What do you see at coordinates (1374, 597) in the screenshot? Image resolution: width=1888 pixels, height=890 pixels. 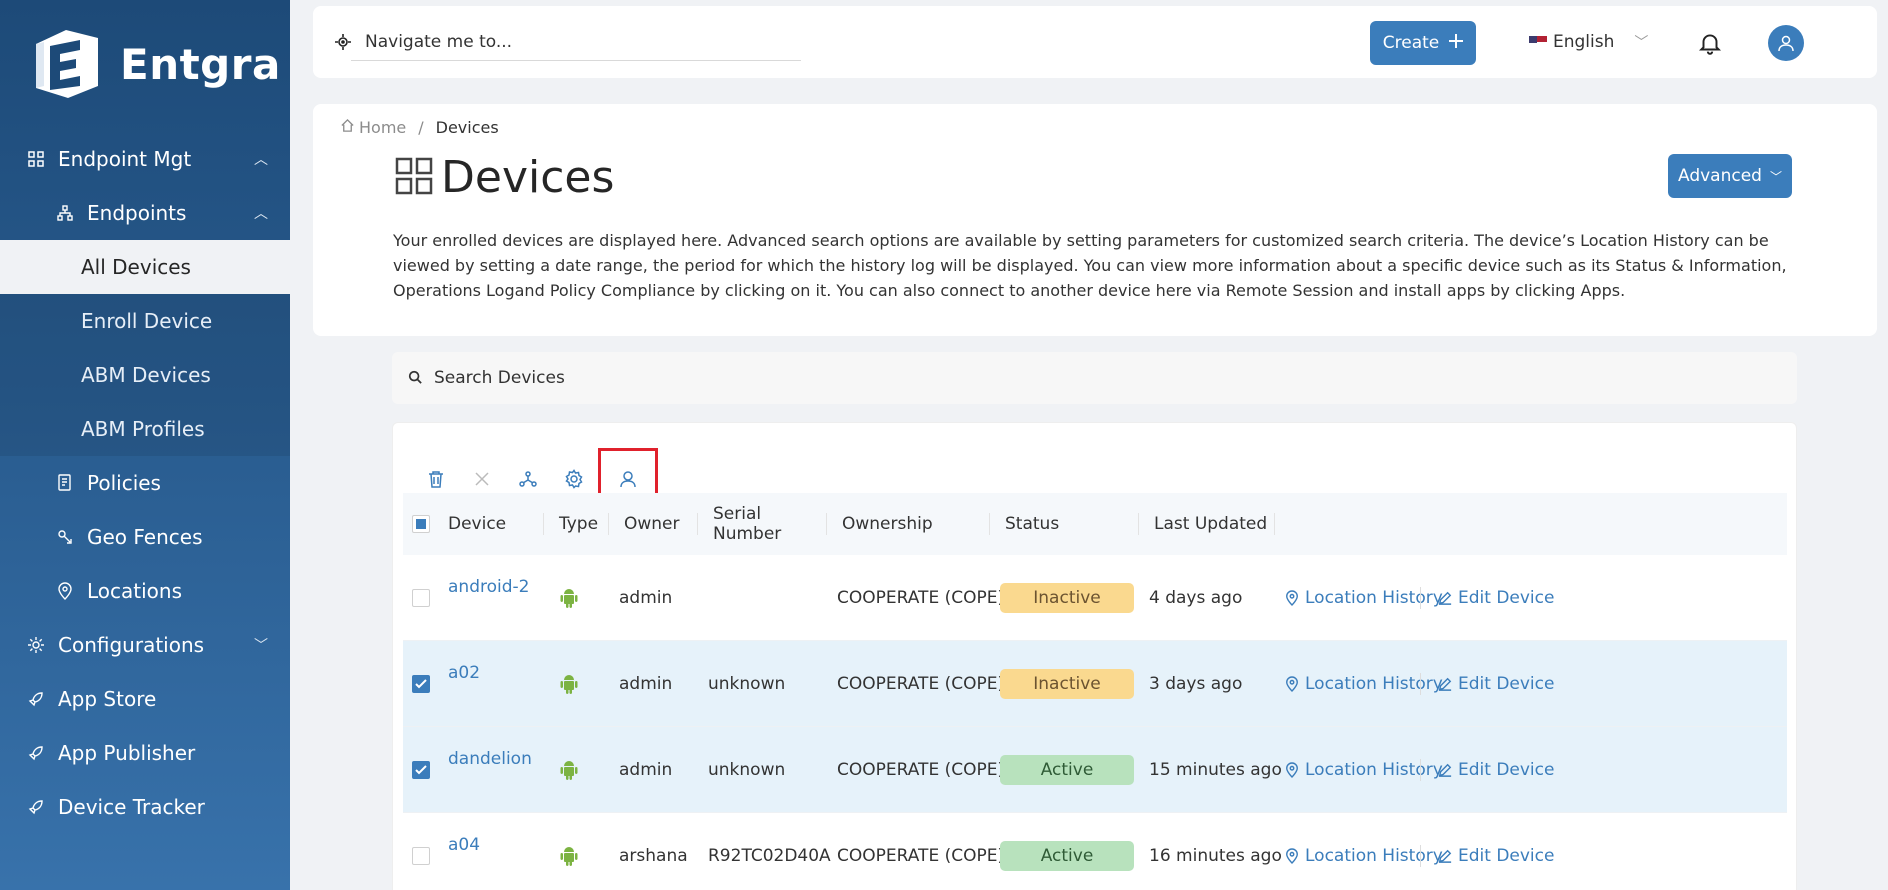 I see `location-history-label: Location History` at bounding box center [1374, 597].